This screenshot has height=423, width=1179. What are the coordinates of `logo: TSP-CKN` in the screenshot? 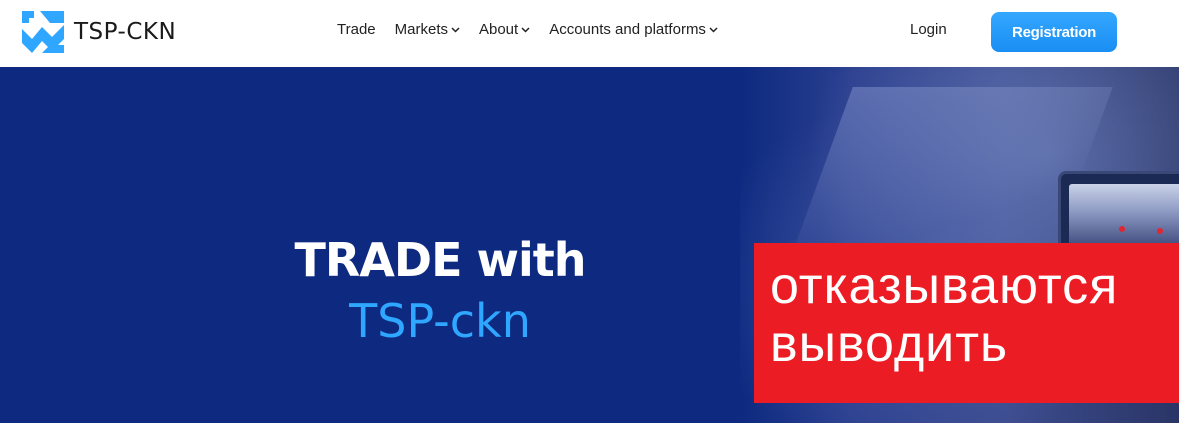 It's located at (98, 32).